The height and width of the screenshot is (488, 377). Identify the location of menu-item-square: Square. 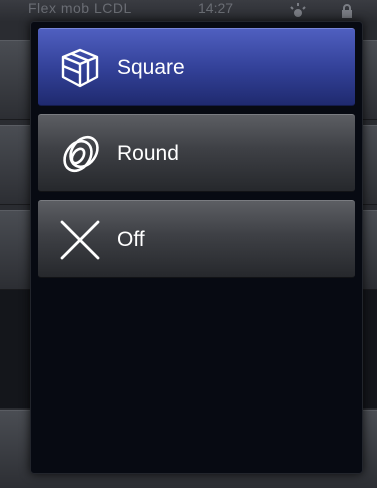
(196, 67).